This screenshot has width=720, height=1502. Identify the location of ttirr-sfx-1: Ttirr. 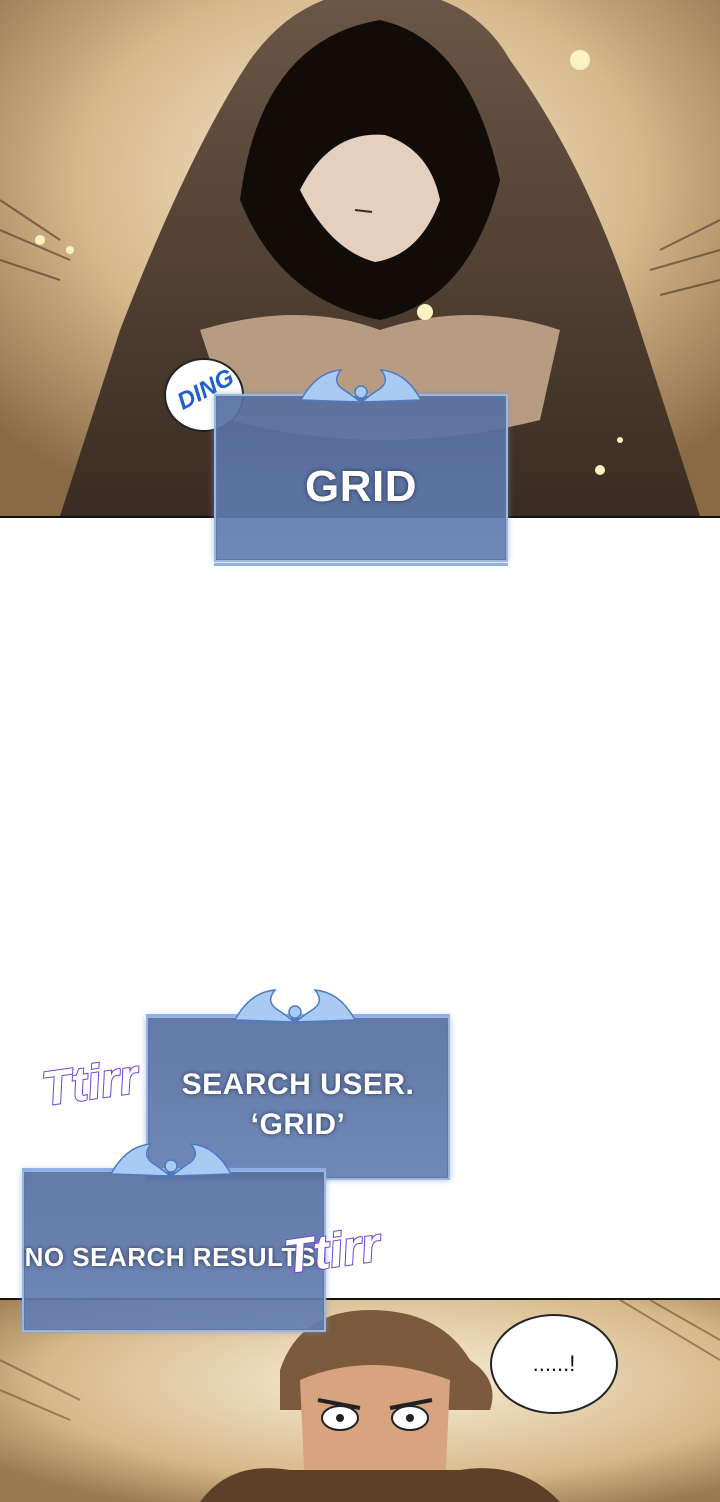
(90, 1084).